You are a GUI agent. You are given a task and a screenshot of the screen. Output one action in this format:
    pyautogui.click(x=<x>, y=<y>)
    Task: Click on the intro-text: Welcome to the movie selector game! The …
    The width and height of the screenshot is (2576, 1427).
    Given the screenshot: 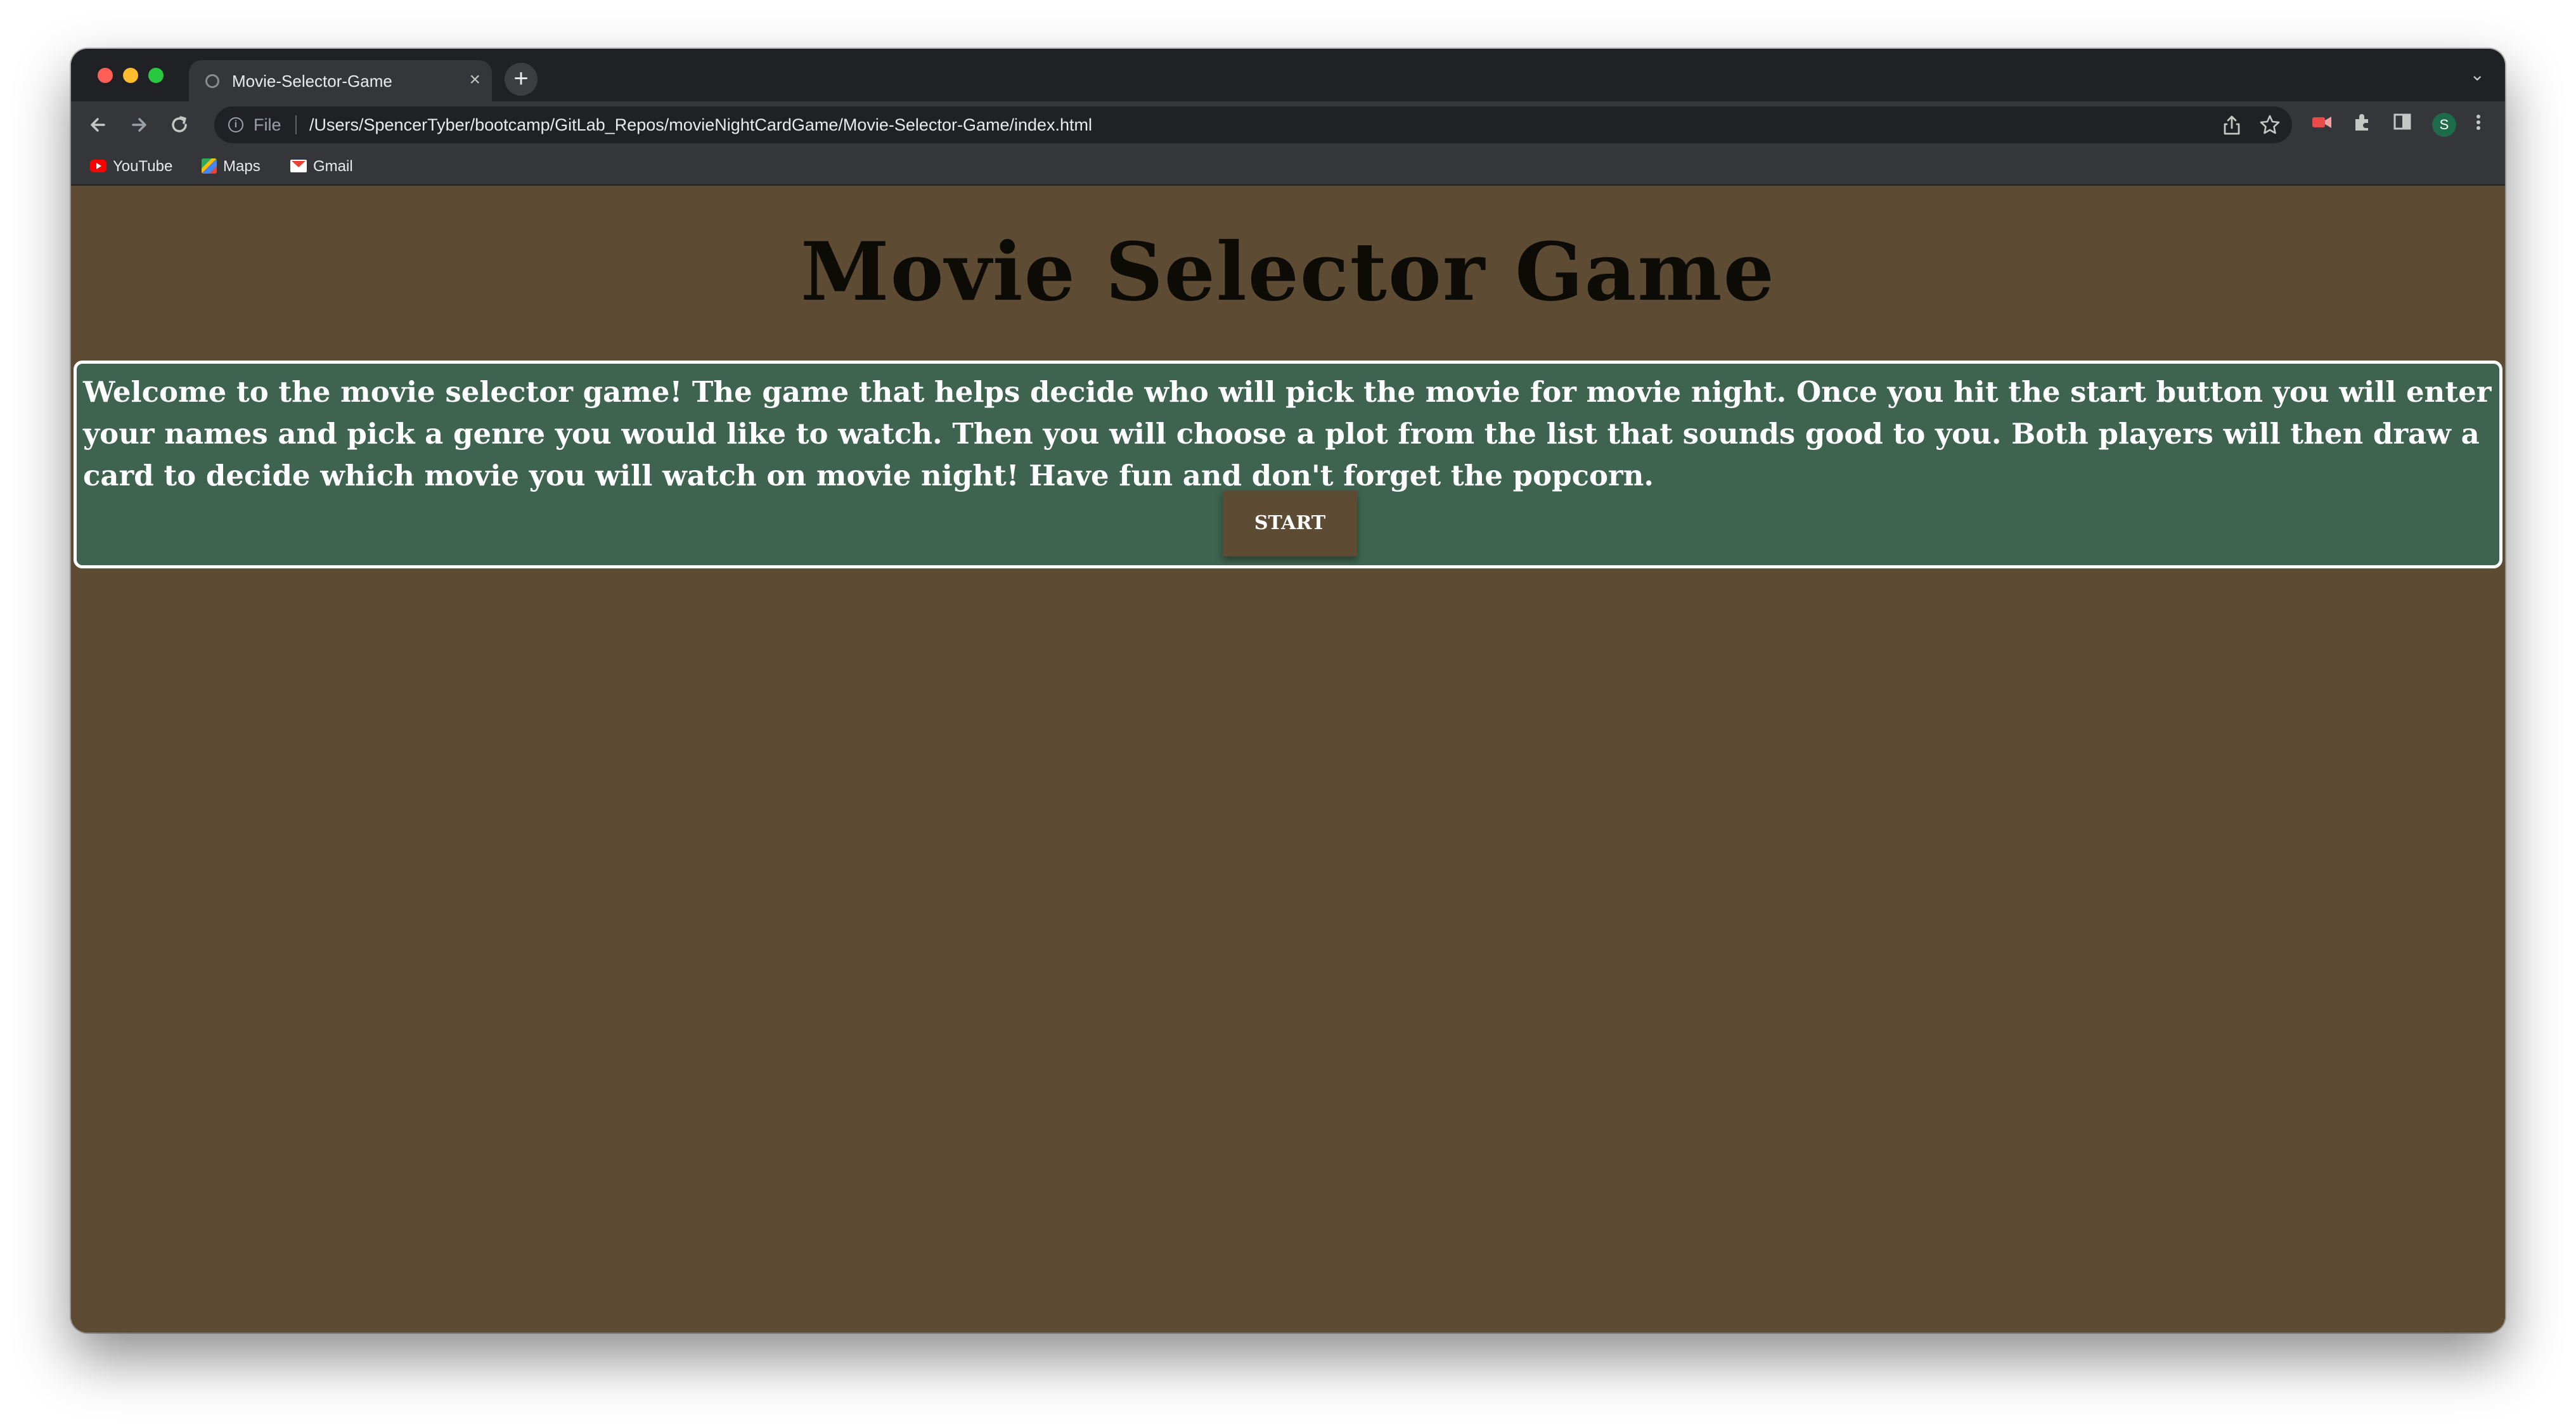 What is the action you would take?
    pyautogui.click(x=1287, y=433)
    